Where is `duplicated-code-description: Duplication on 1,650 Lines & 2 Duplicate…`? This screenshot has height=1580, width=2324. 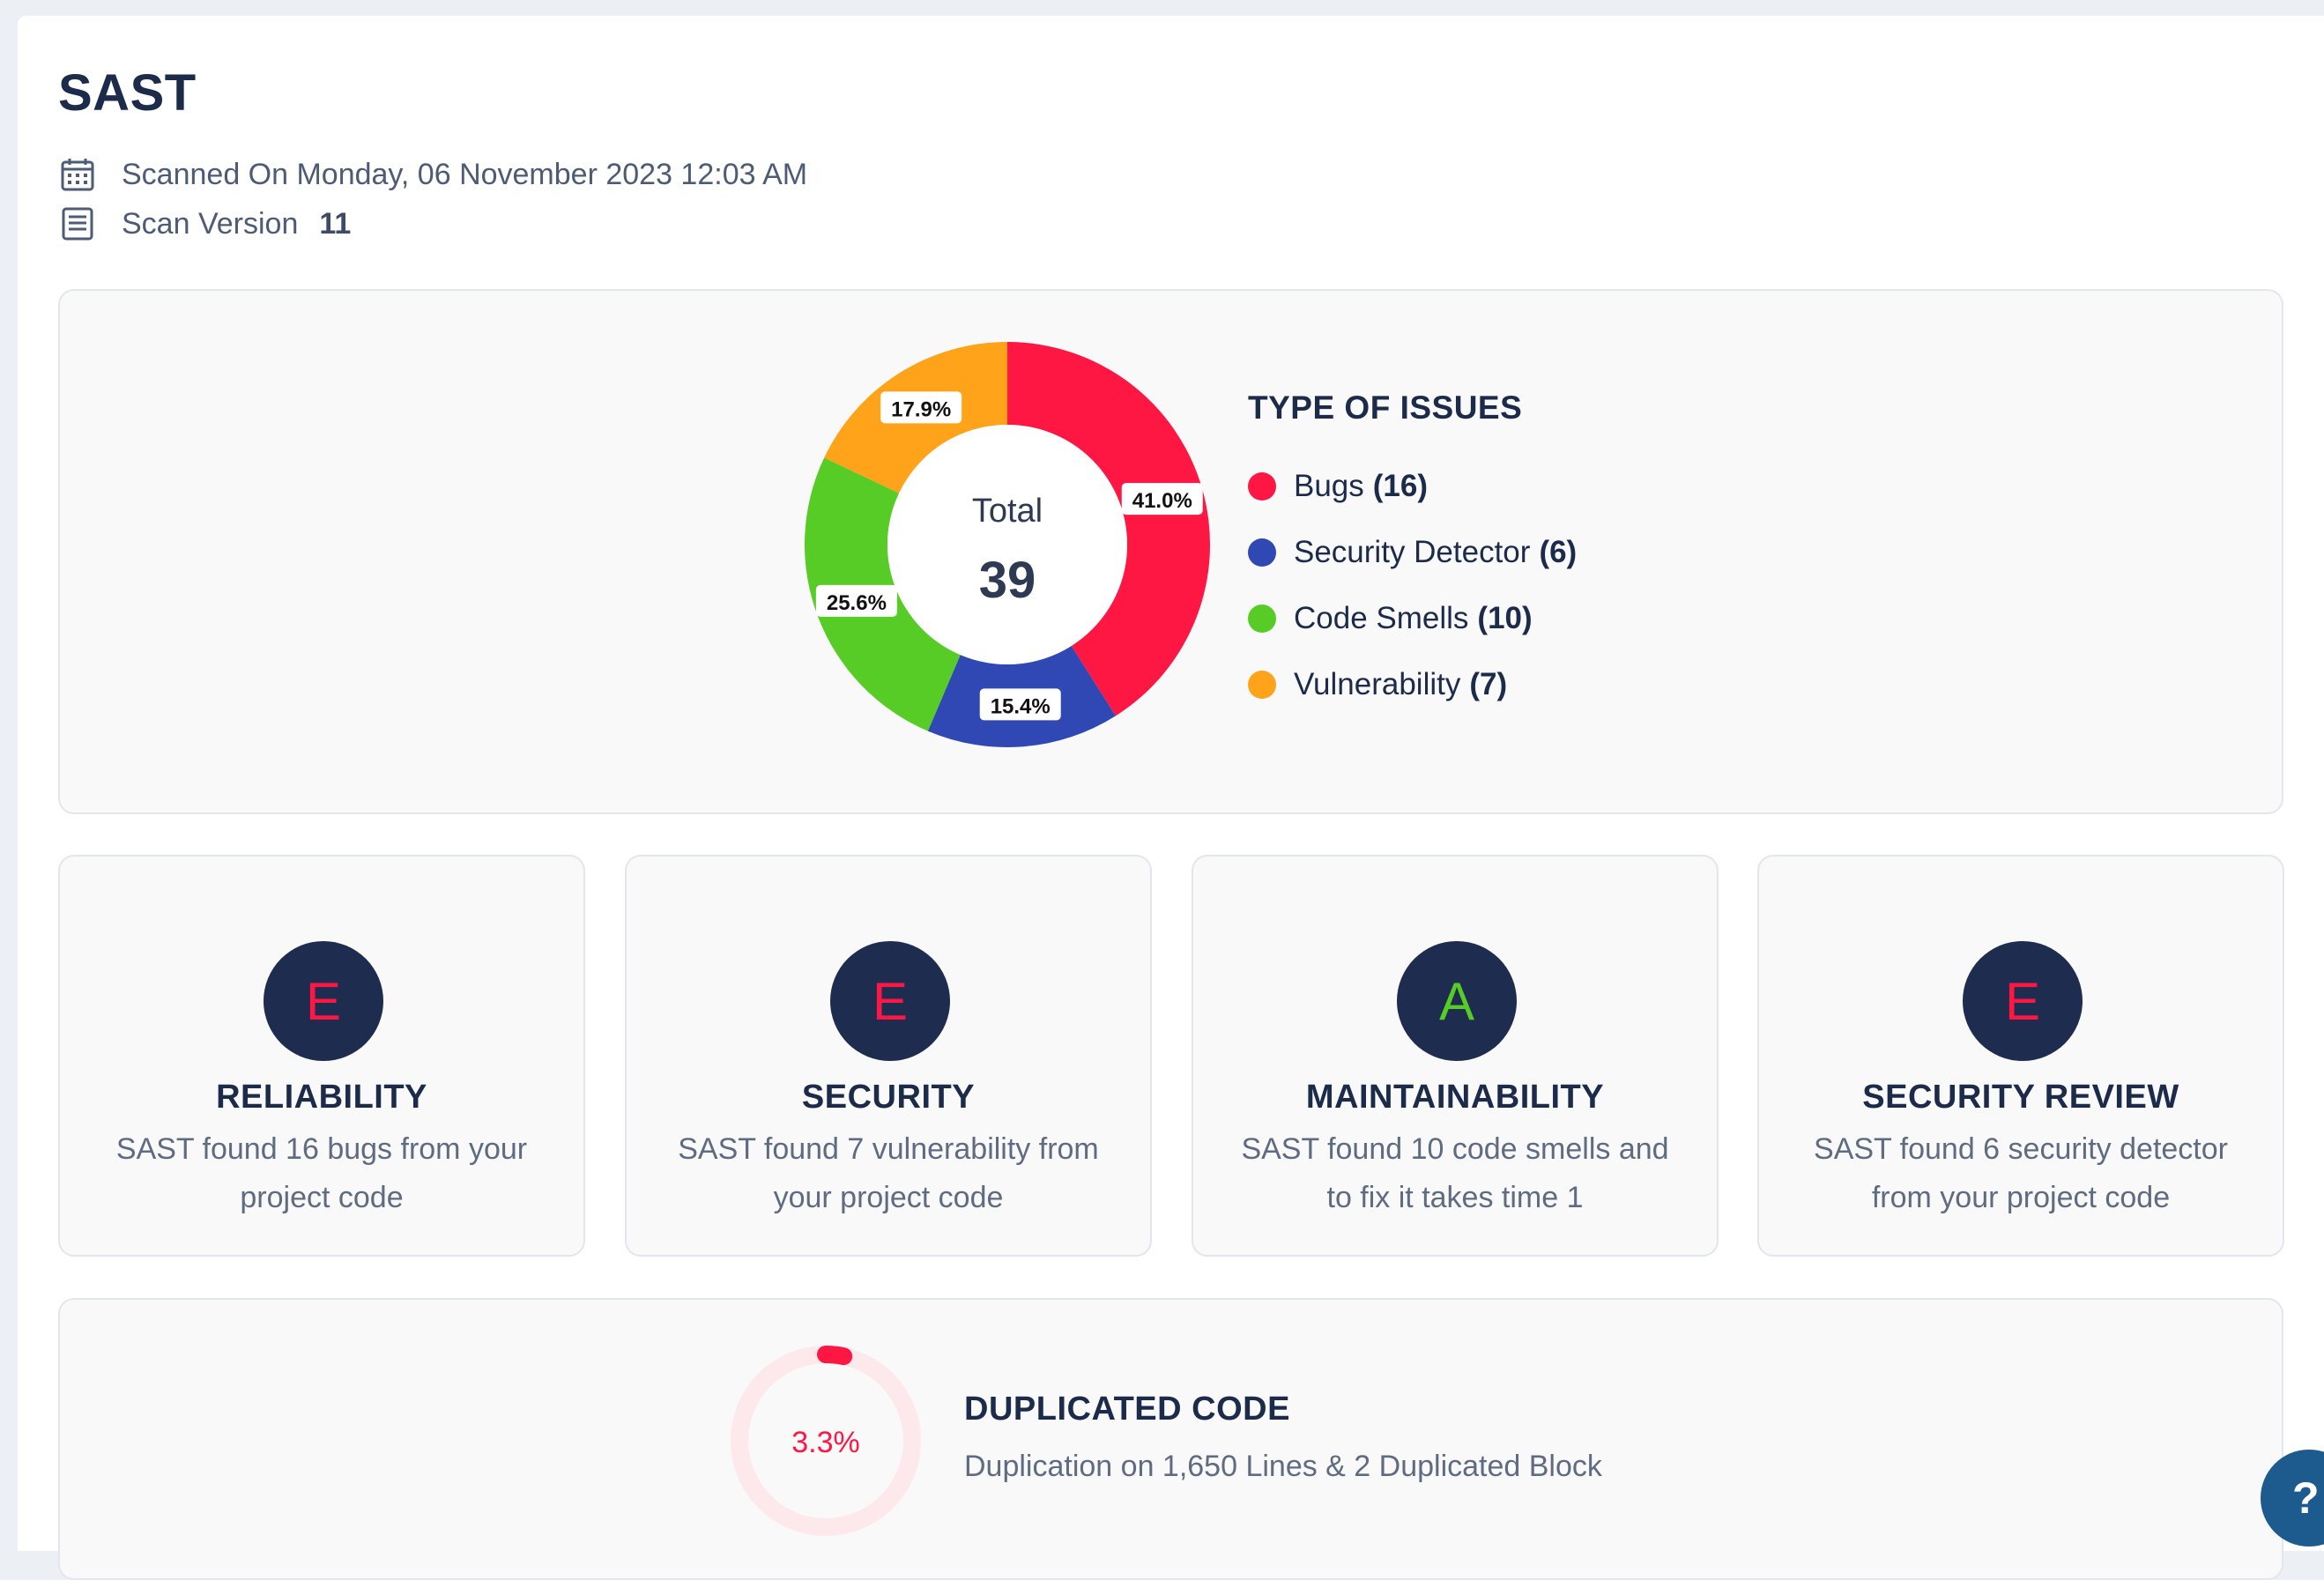
duplicated-code-description: Duplication on 1,650 Lines & 2 Duplicate… is located at coordinates (1283, 1466).